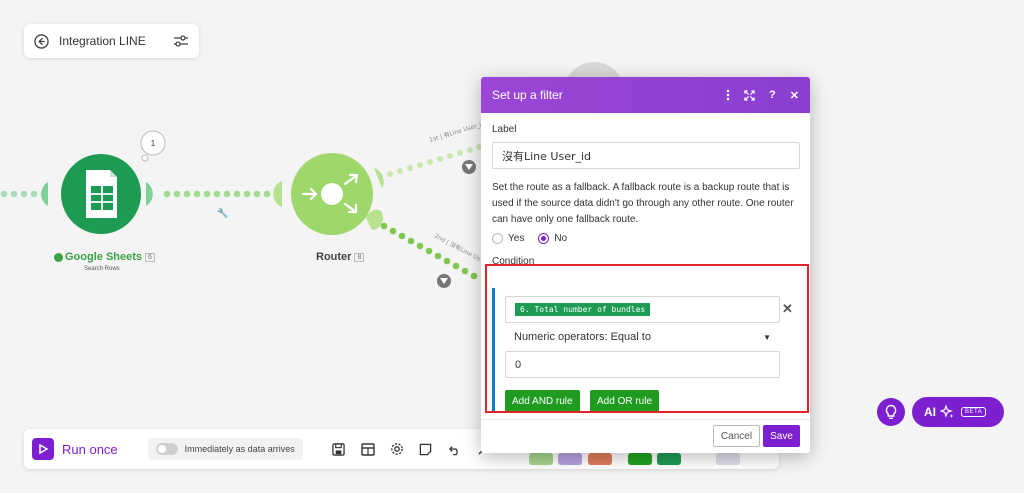  Describe the element at coordinates (166, 449) in the screenshot. I see `schedule-toggle` at that location.